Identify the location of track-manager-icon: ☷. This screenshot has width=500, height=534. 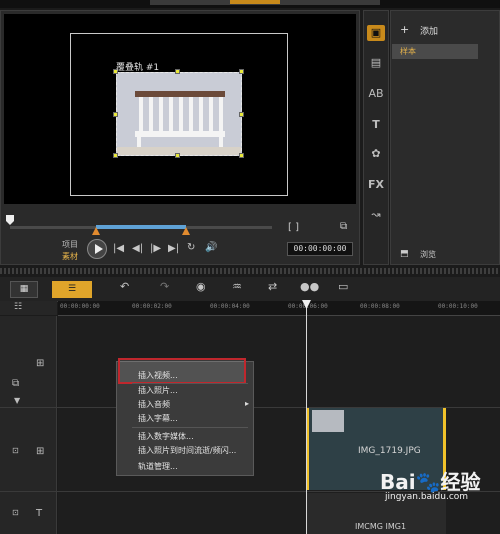
(18, 307).